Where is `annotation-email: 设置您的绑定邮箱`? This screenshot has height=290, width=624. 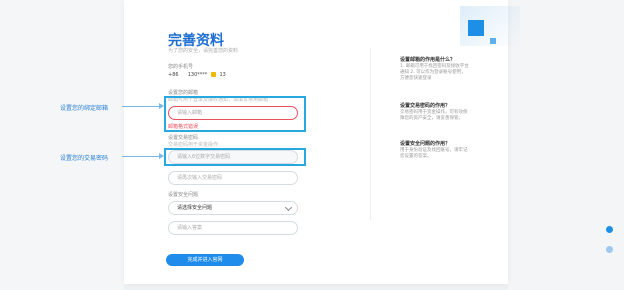 annotation-email: 设置您的绑定邮箱 is located at coordinates (84, 108).